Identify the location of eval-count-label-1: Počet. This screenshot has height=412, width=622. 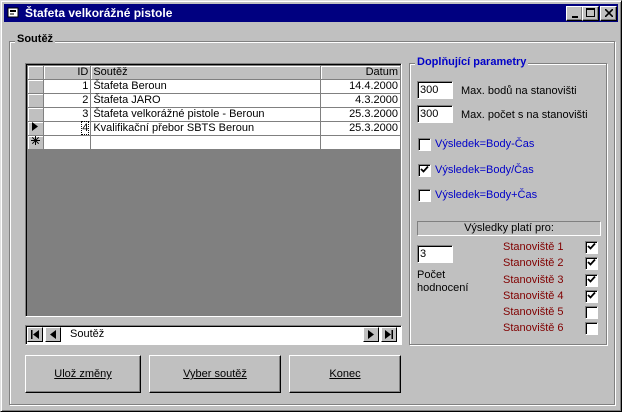
(431, 275).